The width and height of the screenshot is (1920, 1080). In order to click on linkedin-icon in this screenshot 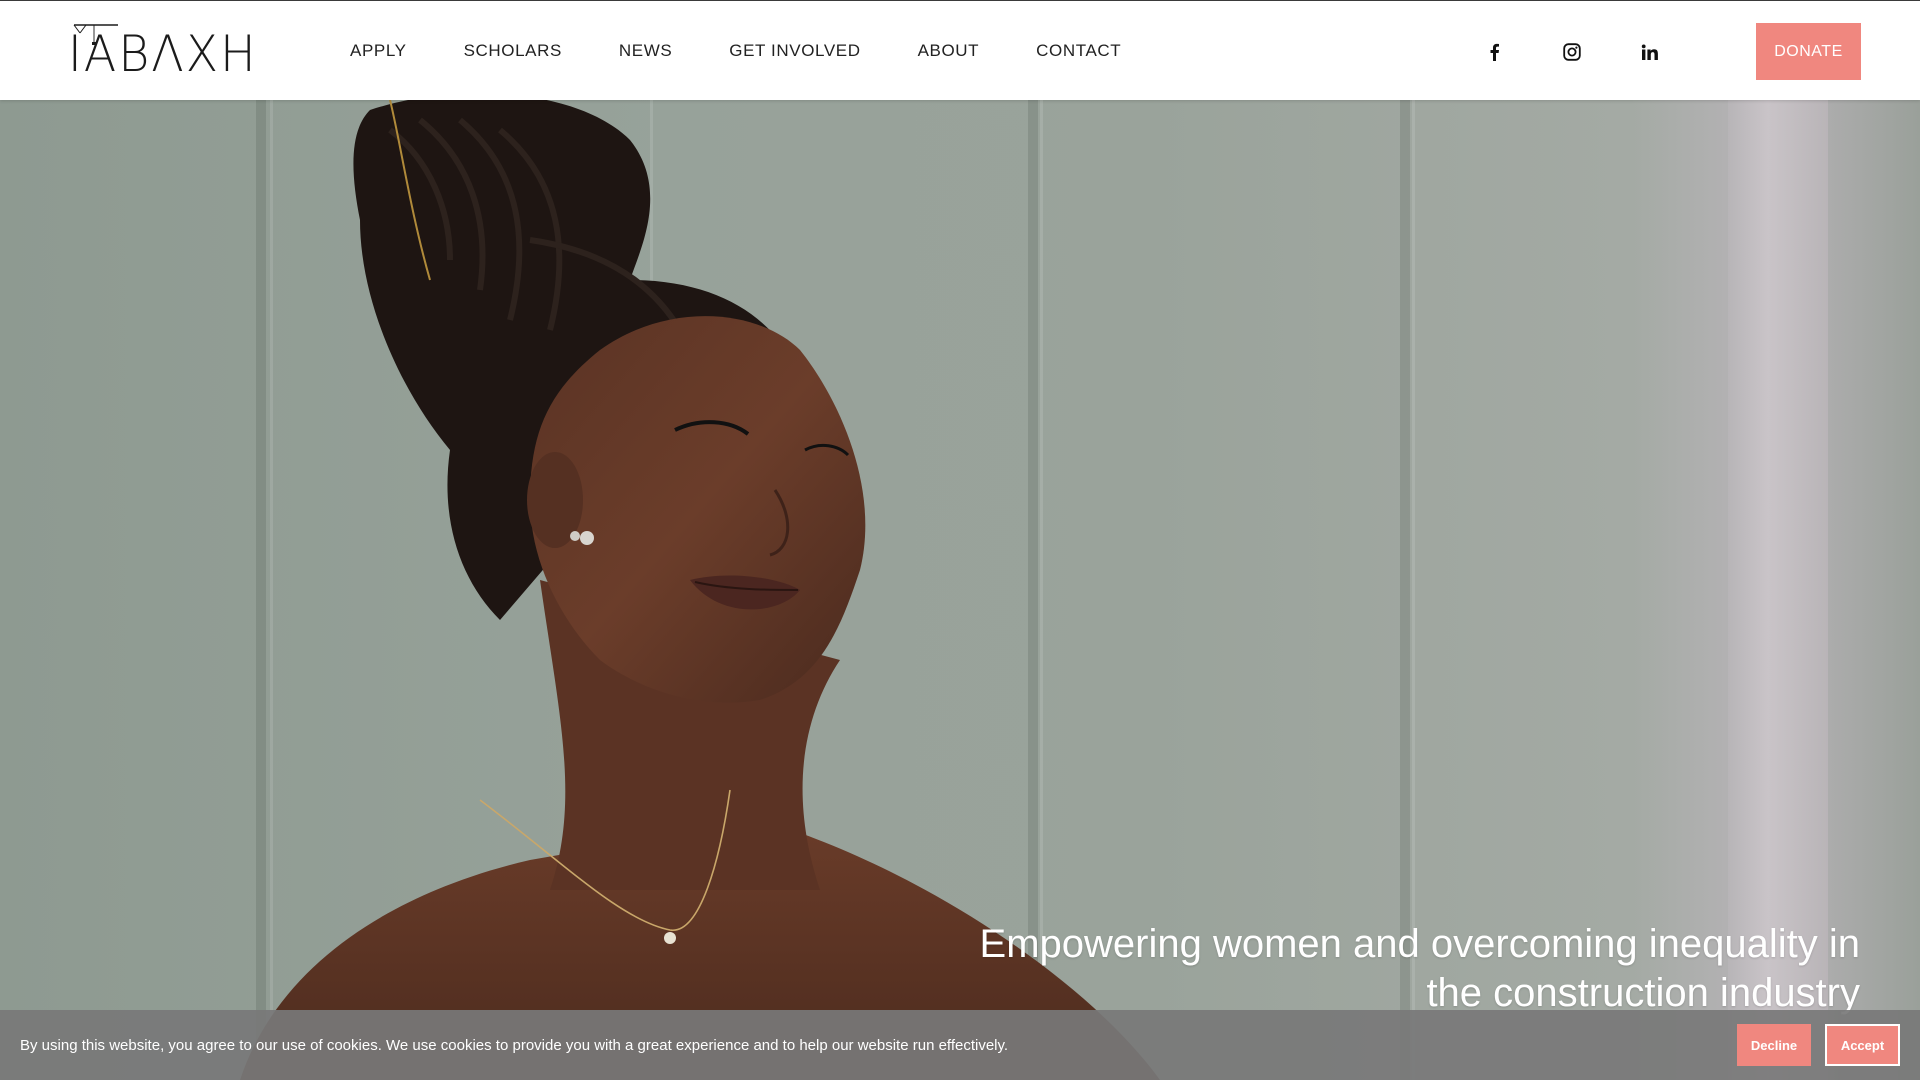, I will do `click(1649, 52)`.